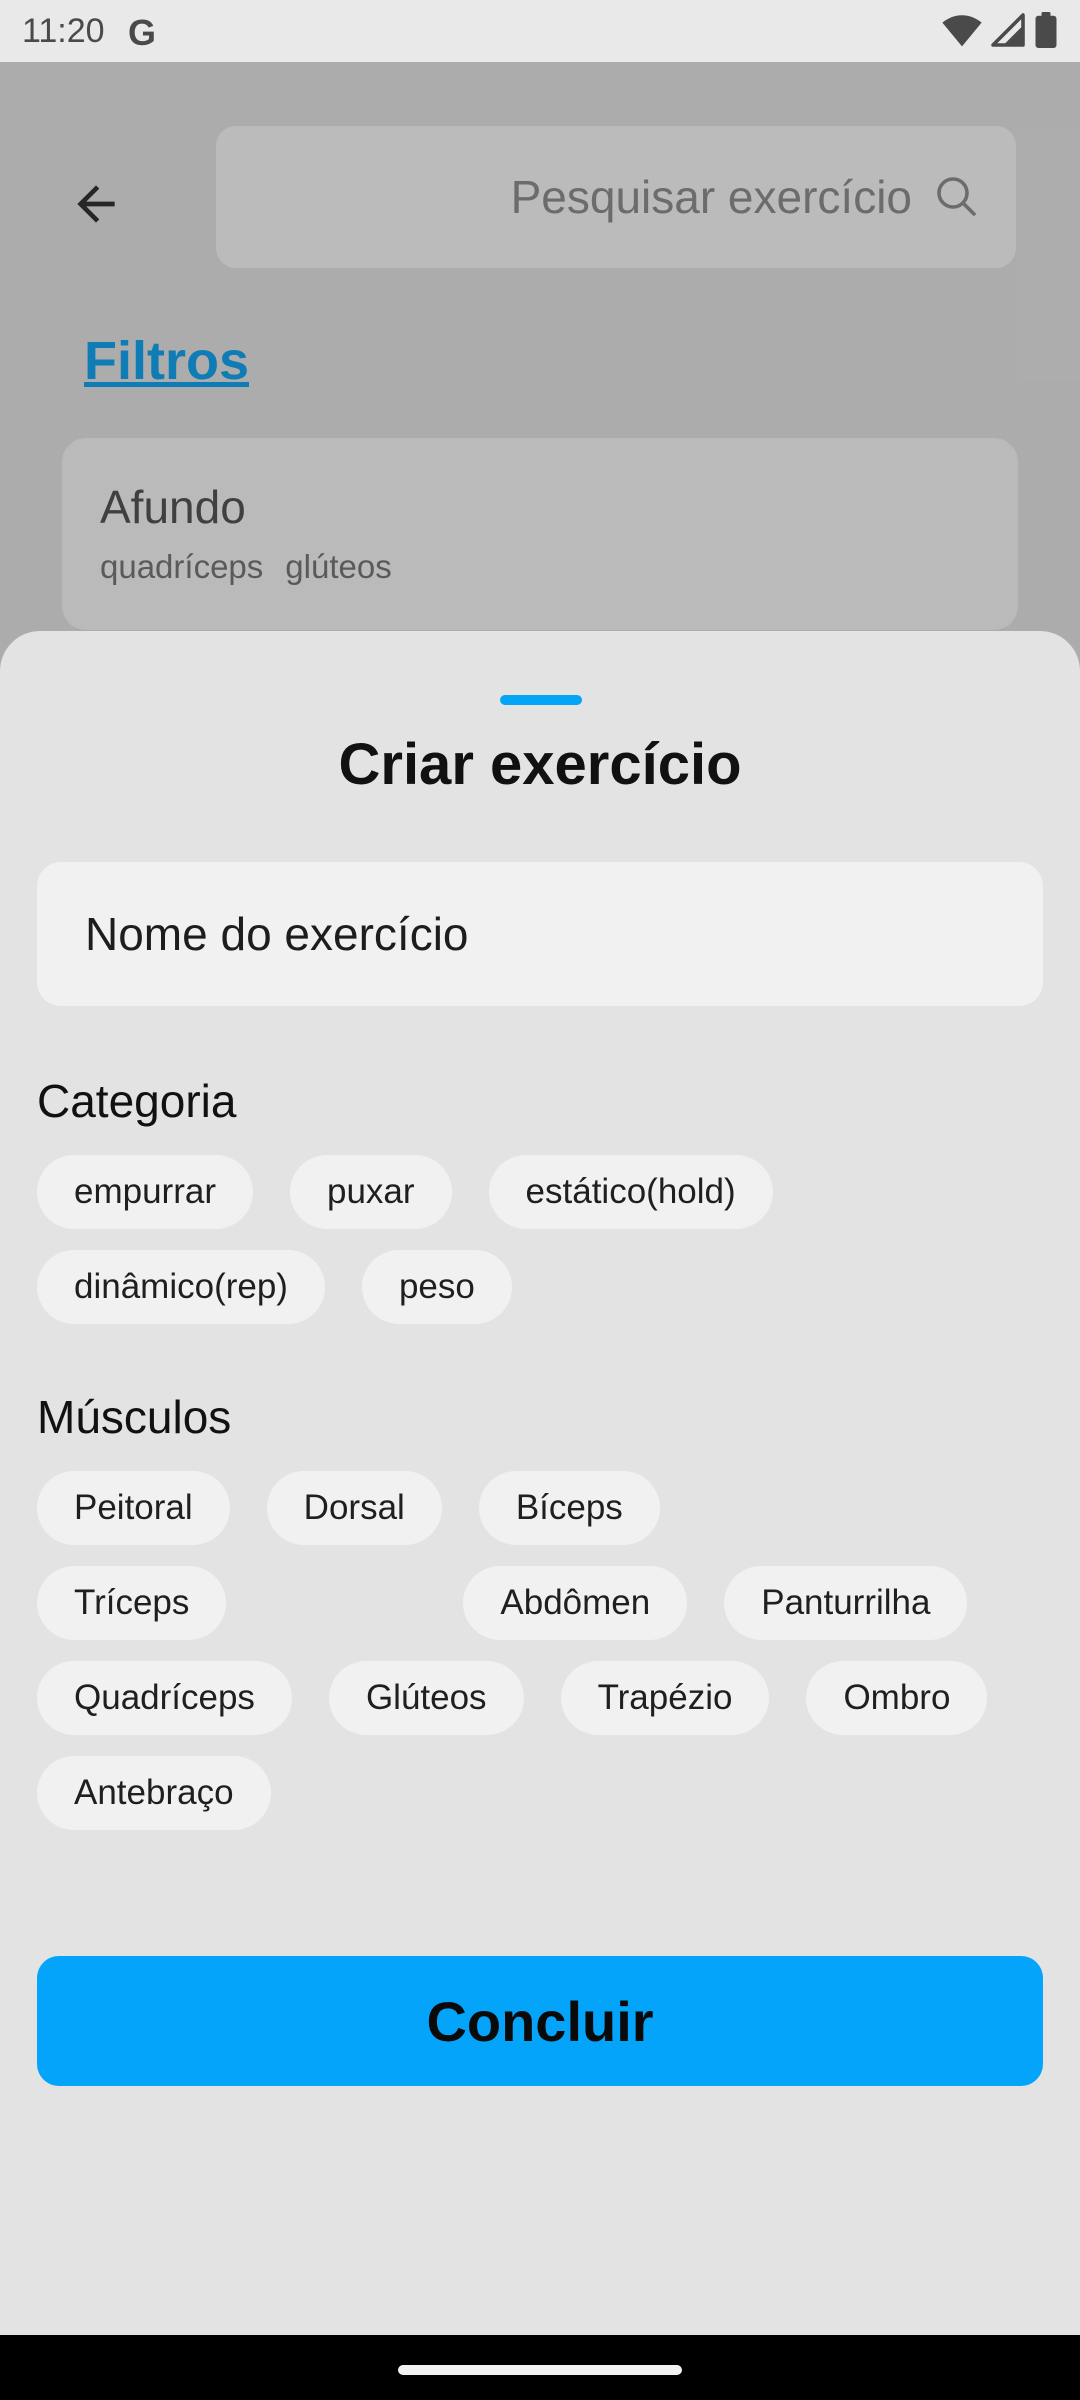  I want to click on muscle-chip-ombro: Ombro, so click(897, 1698).